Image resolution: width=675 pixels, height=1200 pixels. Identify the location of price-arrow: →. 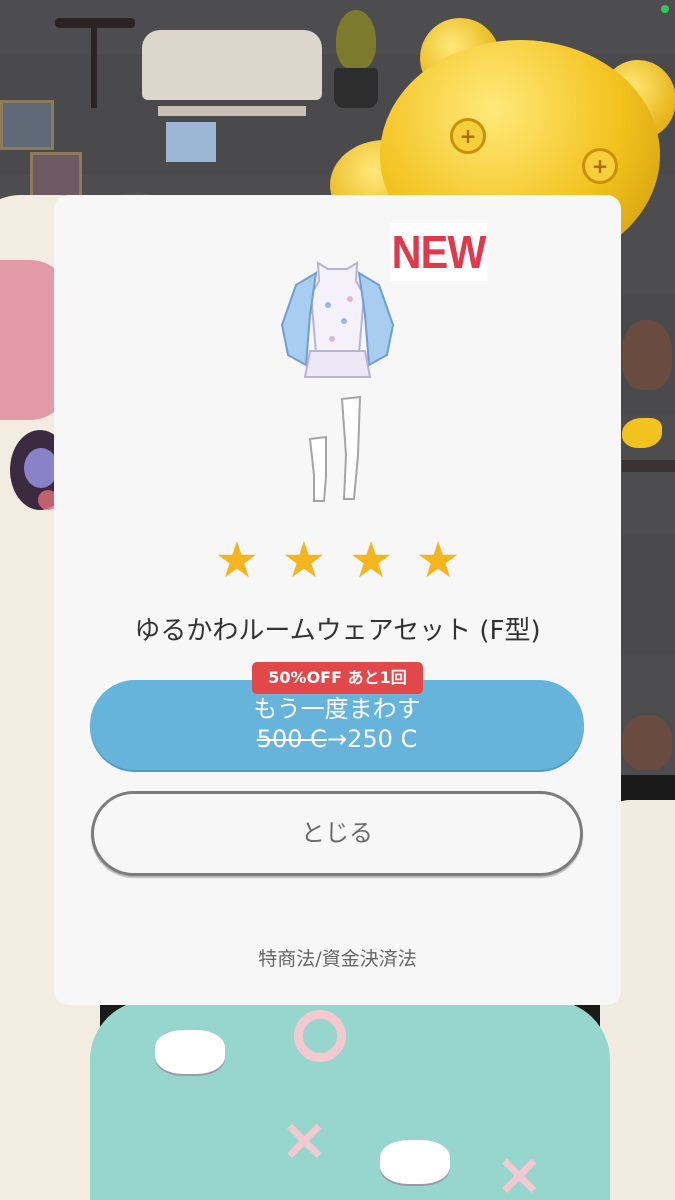
(337, 739).